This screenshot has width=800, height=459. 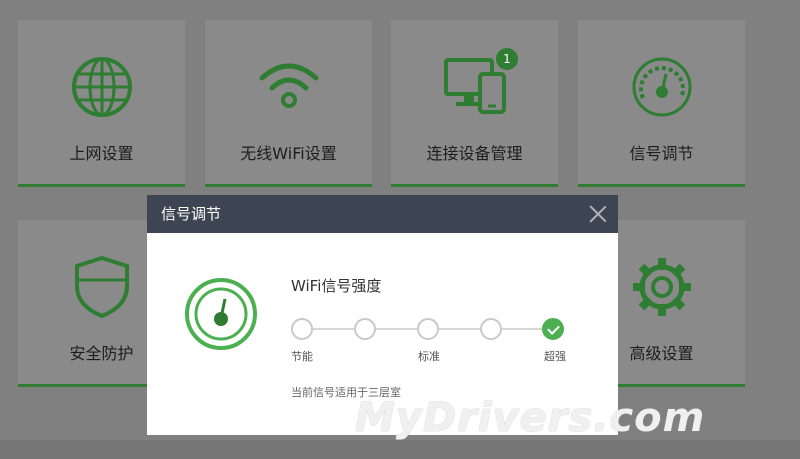 I want to click on tile-signal-adjust: 信号调节, so click(x=661, y=103).